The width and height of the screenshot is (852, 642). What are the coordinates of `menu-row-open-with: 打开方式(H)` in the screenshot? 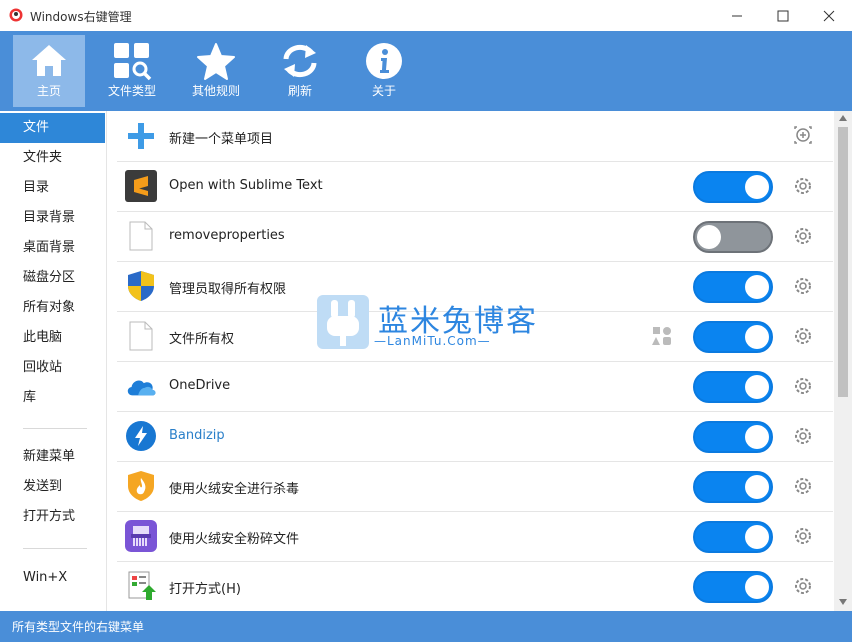 It's located at (475, 586).